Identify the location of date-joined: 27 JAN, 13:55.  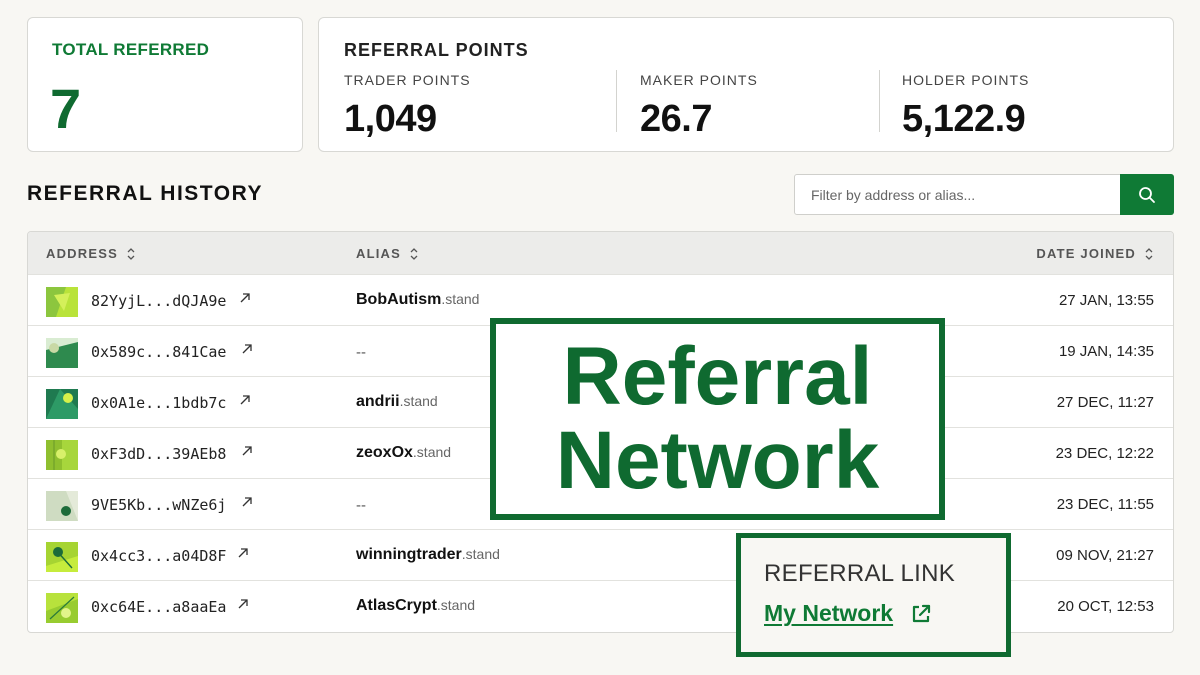
(1106, 300).